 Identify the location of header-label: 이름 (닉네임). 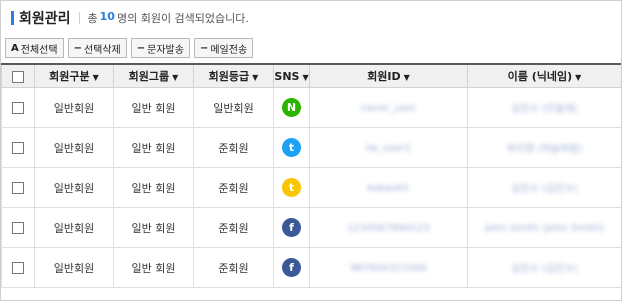
(540, 76).